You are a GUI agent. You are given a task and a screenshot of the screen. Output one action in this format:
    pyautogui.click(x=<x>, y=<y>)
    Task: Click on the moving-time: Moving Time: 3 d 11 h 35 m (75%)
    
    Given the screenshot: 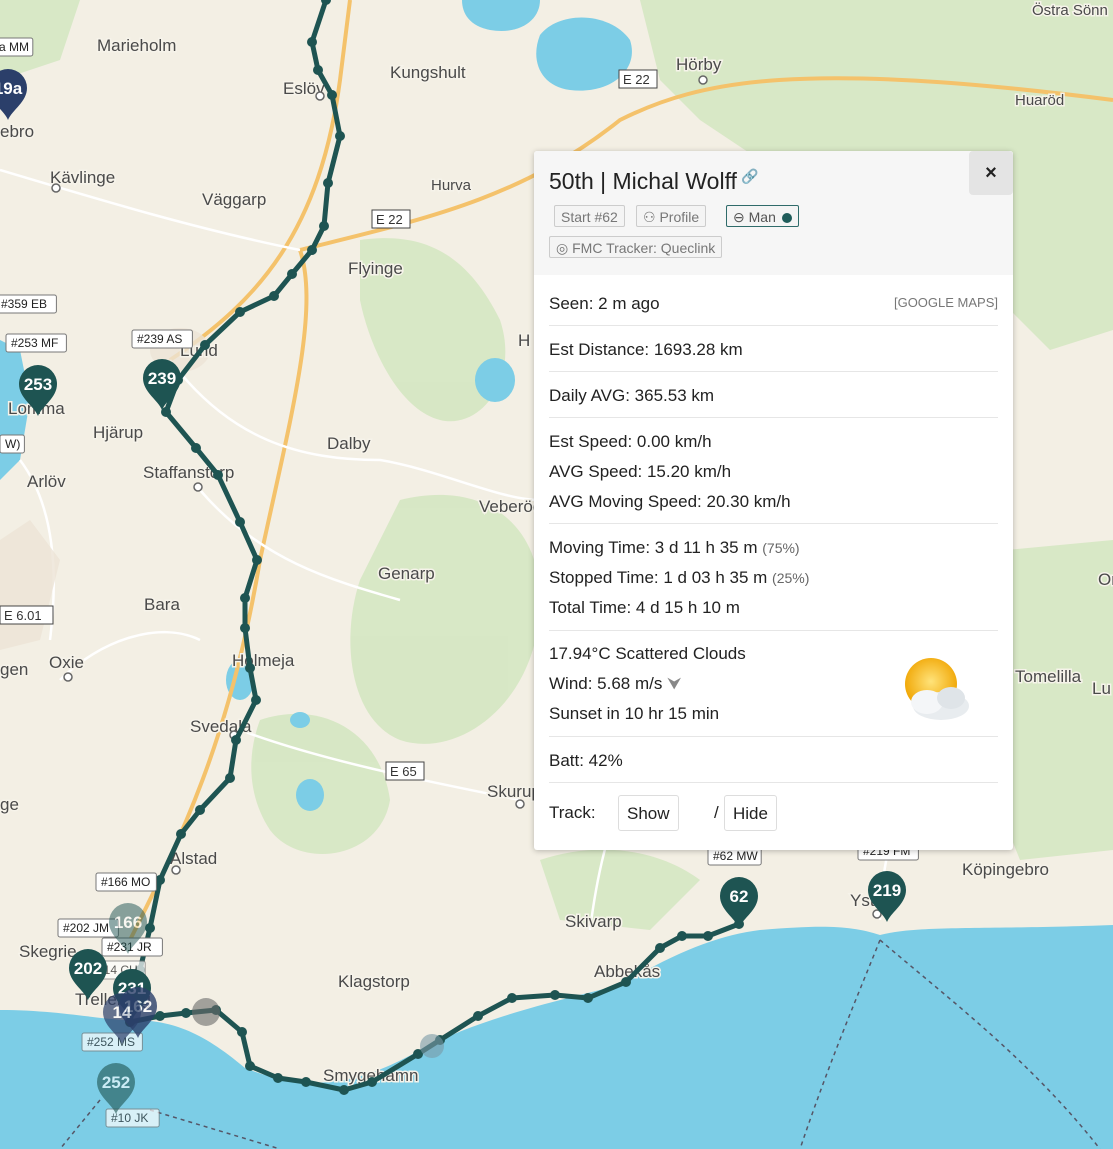 What is the action you would take?
    pyautogui.click(x=674, y=547)
    